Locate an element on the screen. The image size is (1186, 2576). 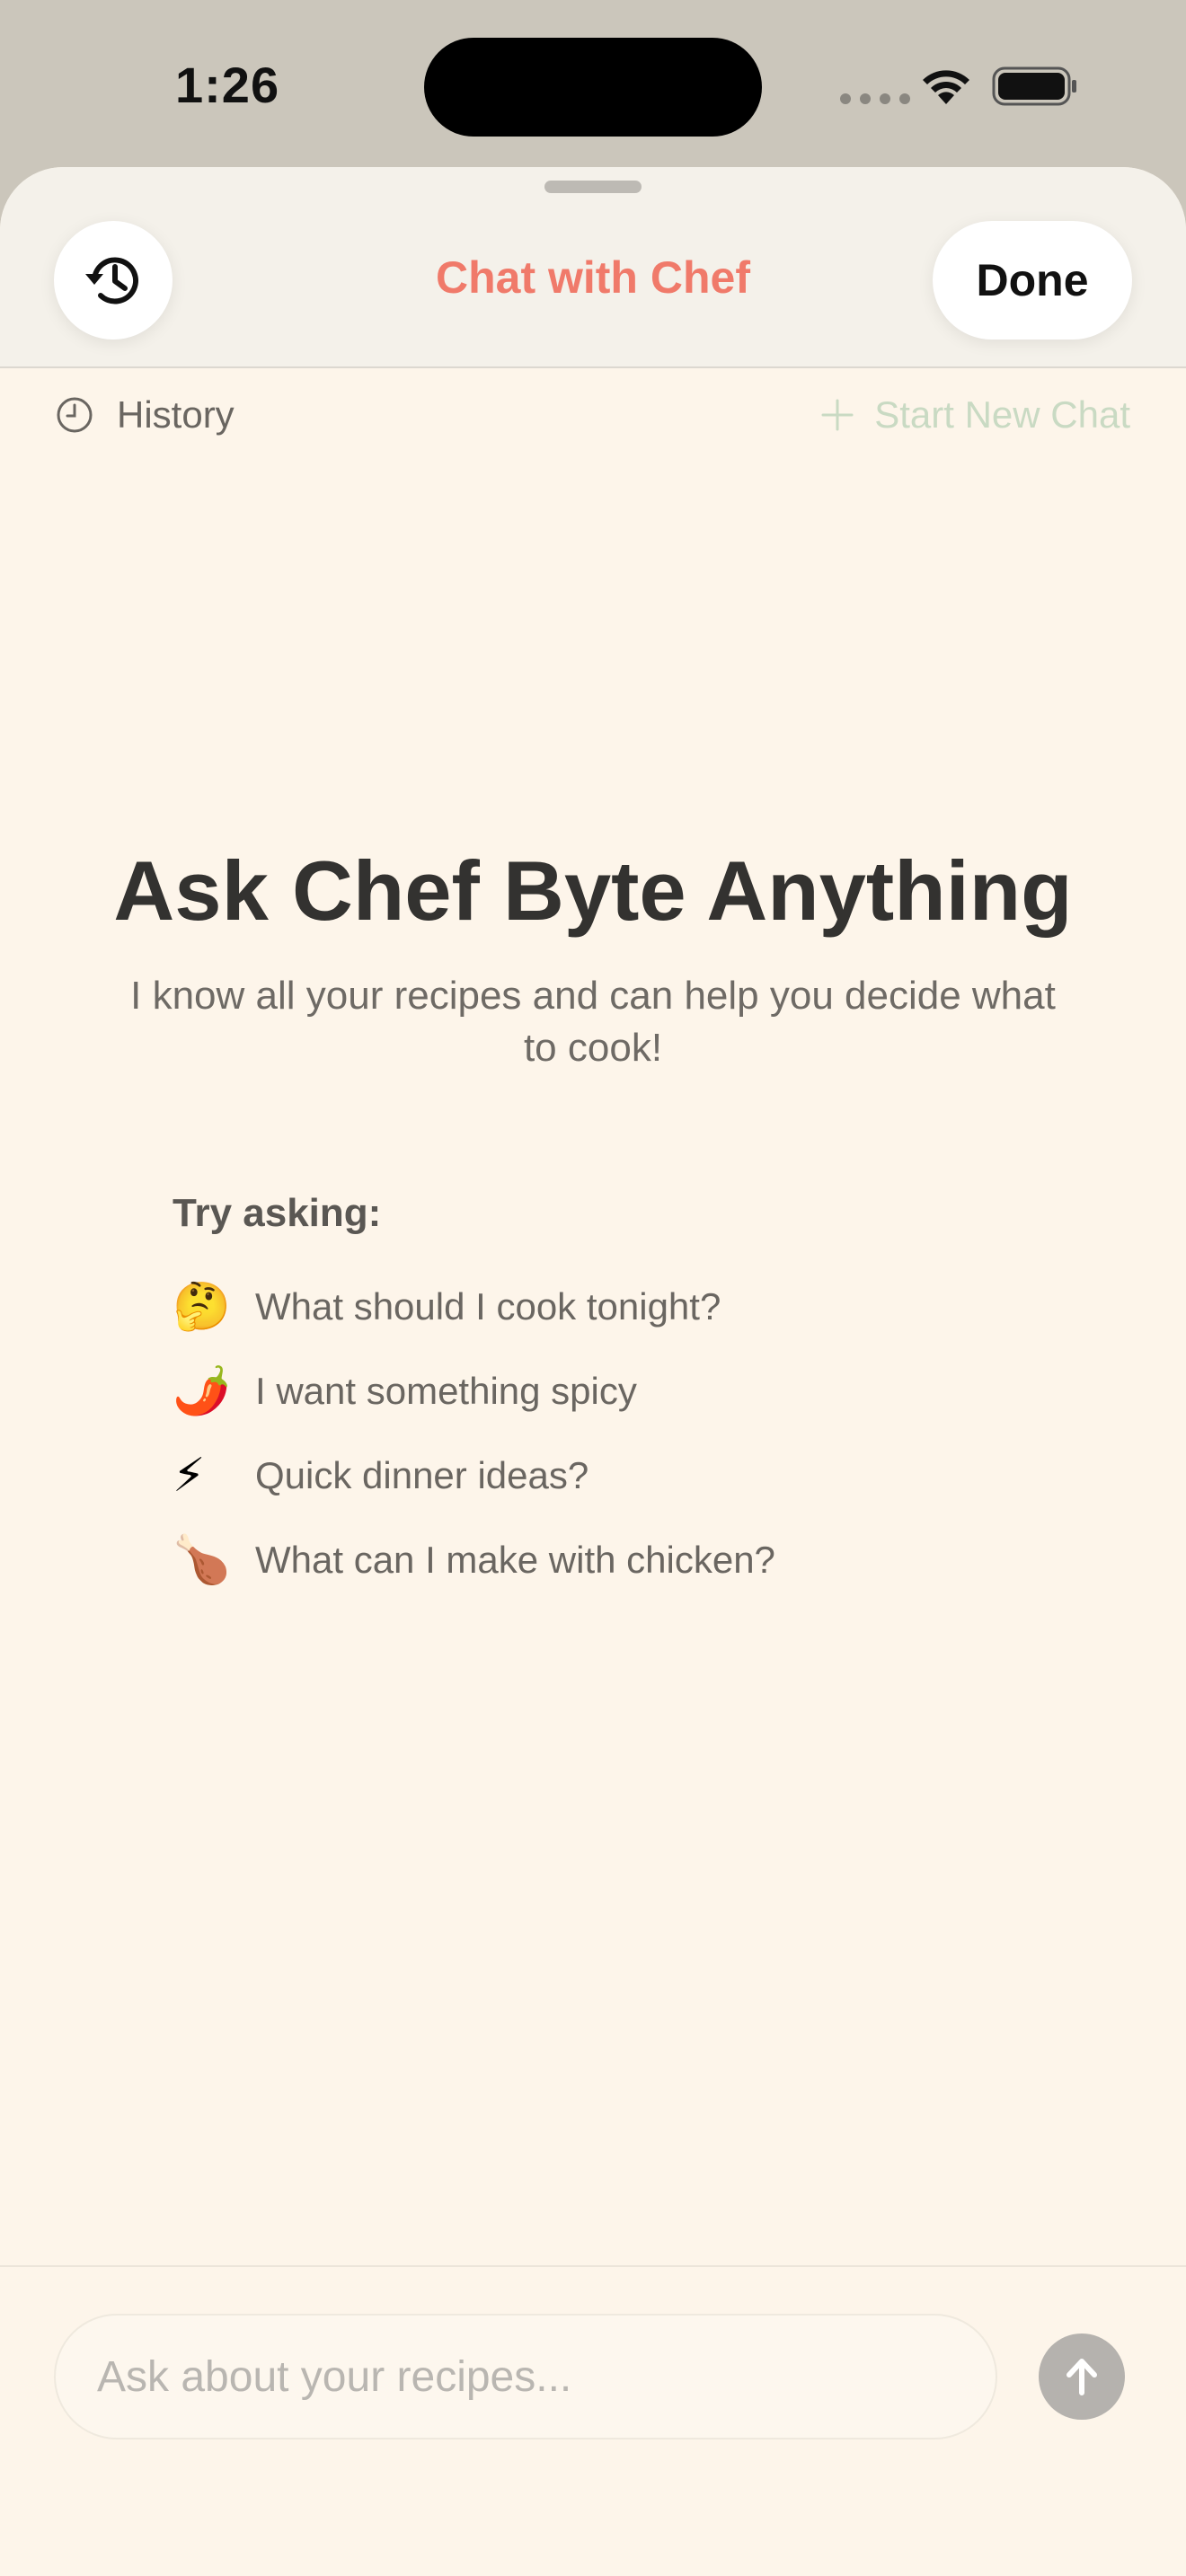
message-input is located at coordinates (525, 2376).